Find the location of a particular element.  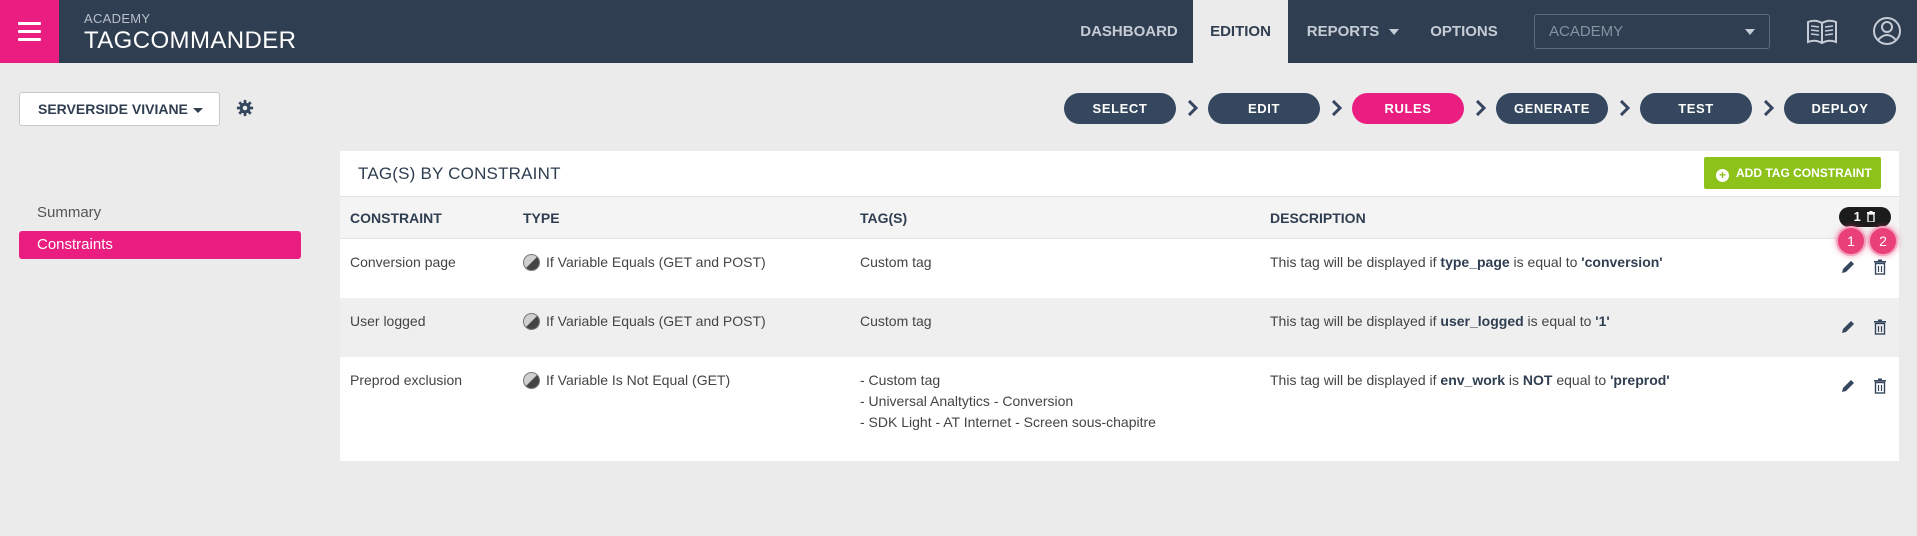

sidebar-item-summary: Summary is located at coordinates (160, 213).